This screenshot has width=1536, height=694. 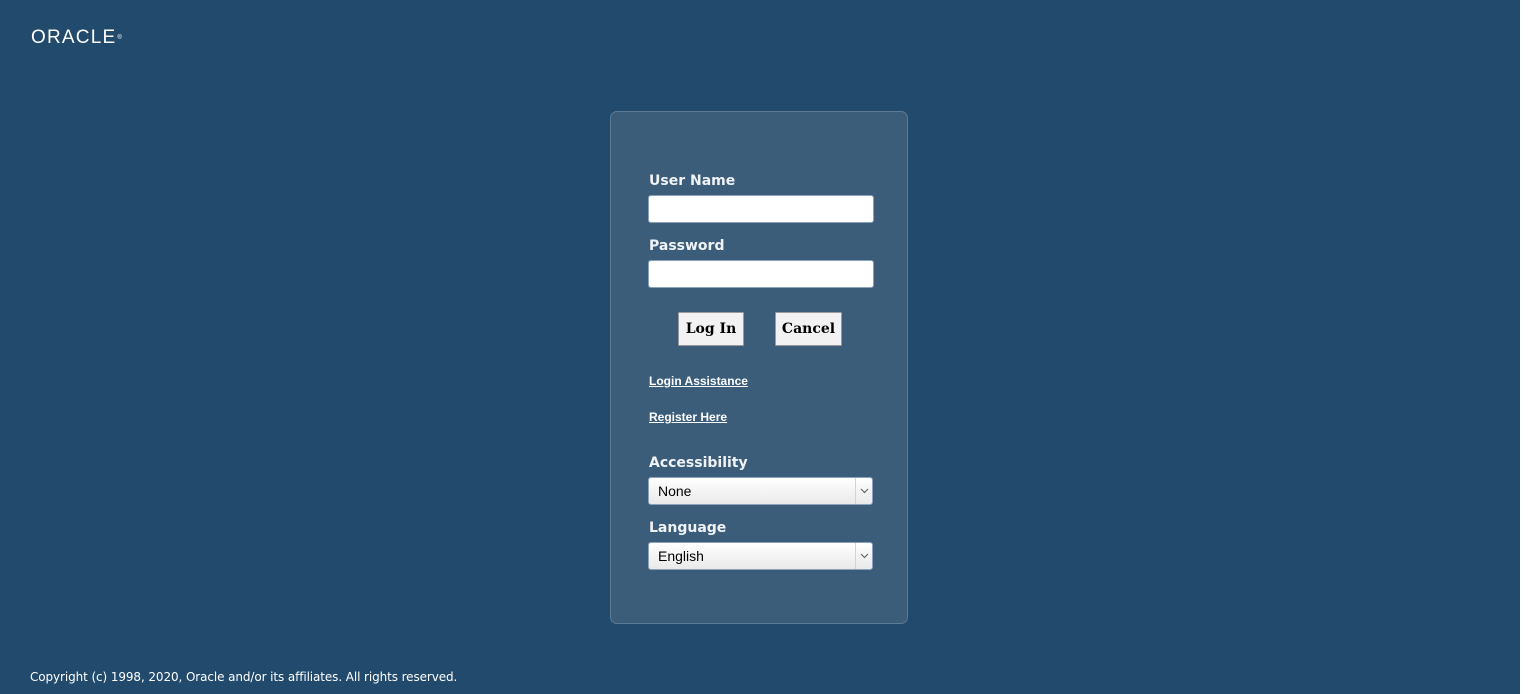 What do you see at coordinates (688, 528) in the screenshot?
I see `language-label: Language` at bounding box center [688, 528].